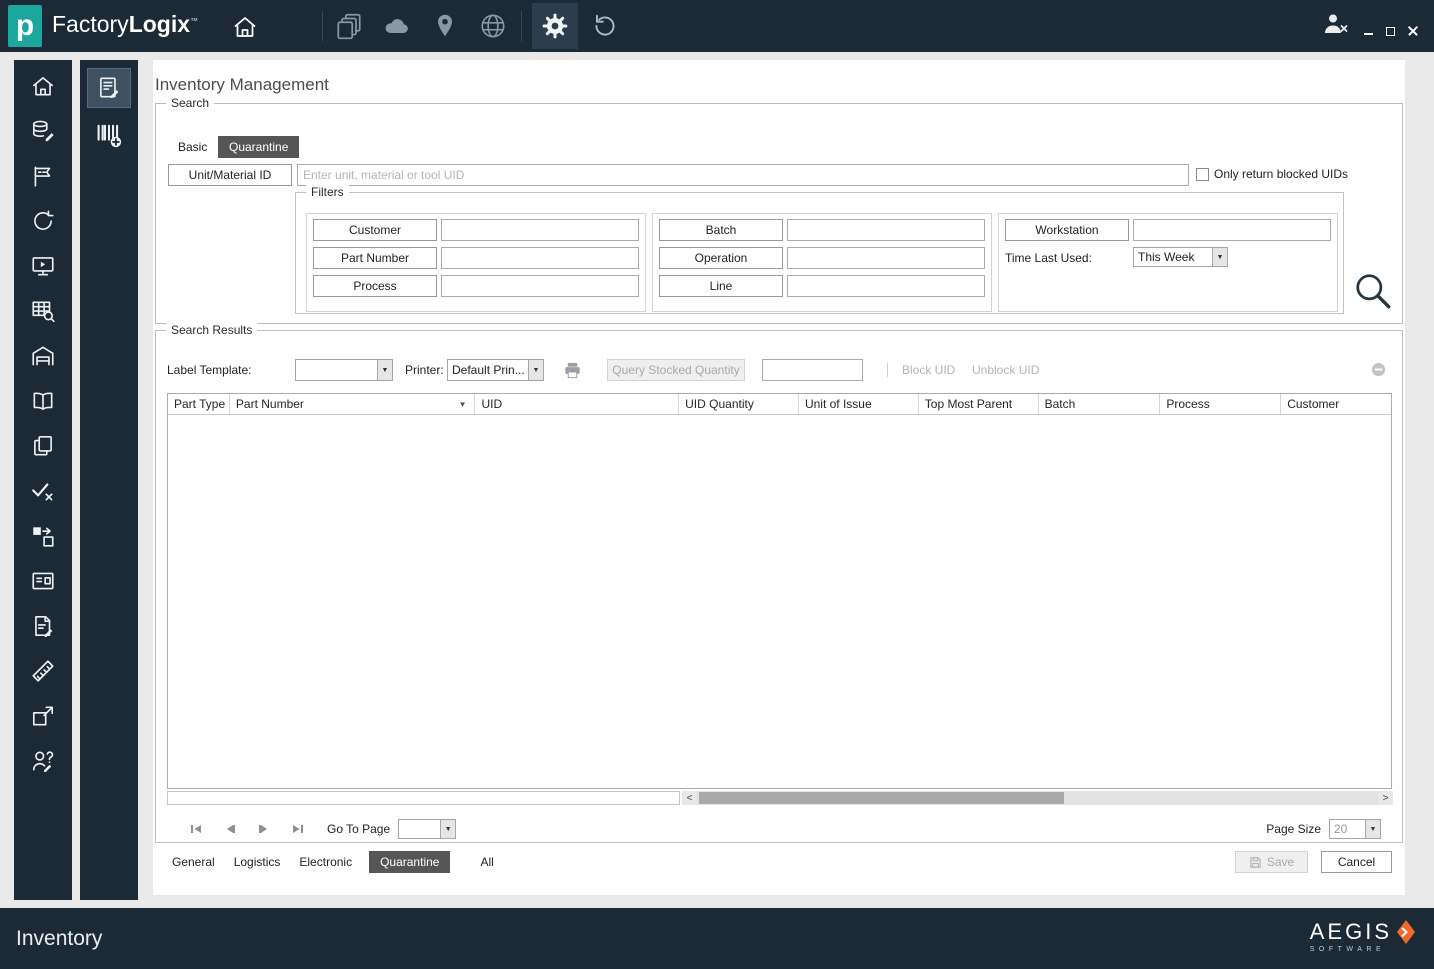 The height and width of the screenshot is (969, 1434). Describe the element at coordinates (739, 404) in the screenshot. I see `column-header-uid-quantity: UID Quantity` at that location.